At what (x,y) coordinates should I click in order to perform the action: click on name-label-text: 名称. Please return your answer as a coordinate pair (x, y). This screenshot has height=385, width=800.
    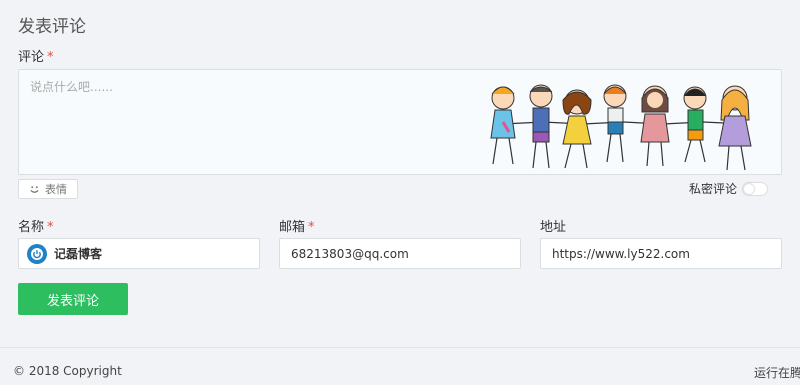
    Looking at the image, I should click on (31, 227).